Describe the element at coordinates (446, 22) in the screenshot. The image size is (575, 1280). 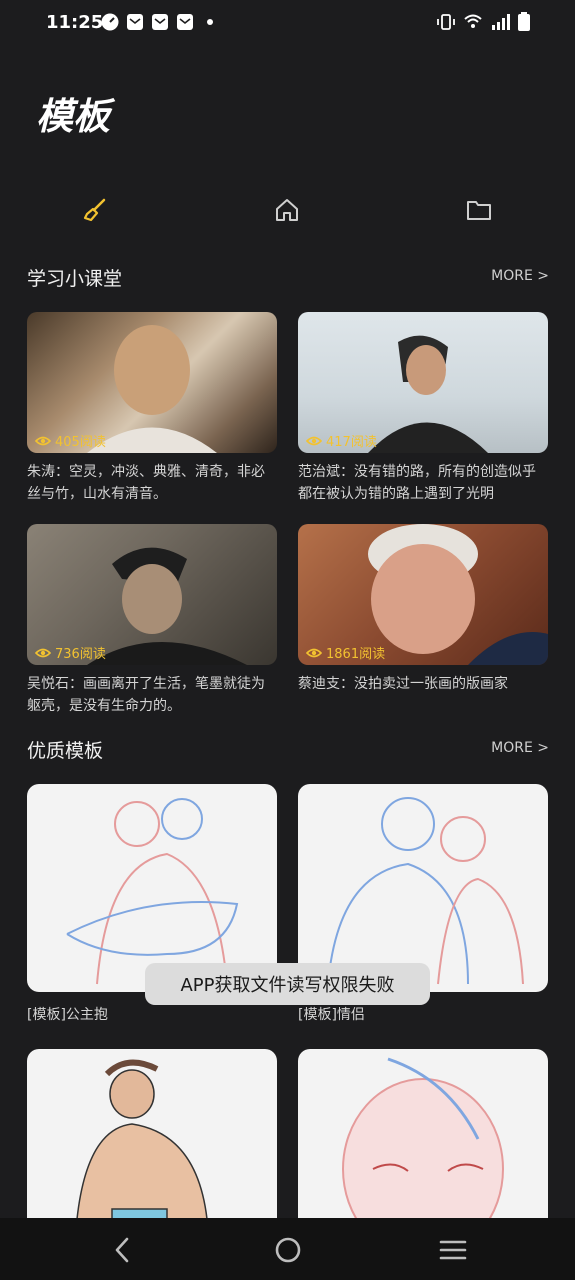
I see `vibrate-icon` at that location.